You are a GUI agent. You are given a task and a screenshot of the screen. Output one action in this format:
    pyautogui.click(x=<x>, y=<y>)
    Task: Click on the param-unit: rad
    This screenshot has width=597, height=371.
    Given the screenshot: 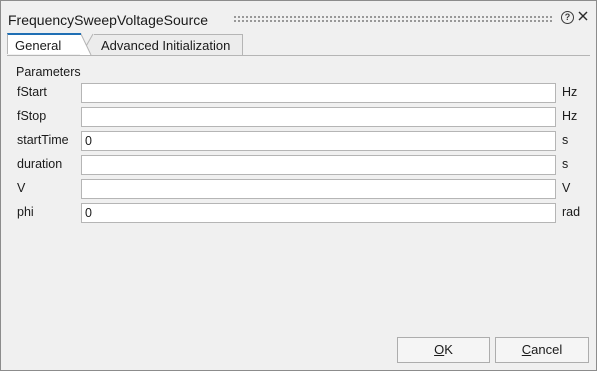 What is the action you would take?
    pyautogui.click(x=571, y=212)
    